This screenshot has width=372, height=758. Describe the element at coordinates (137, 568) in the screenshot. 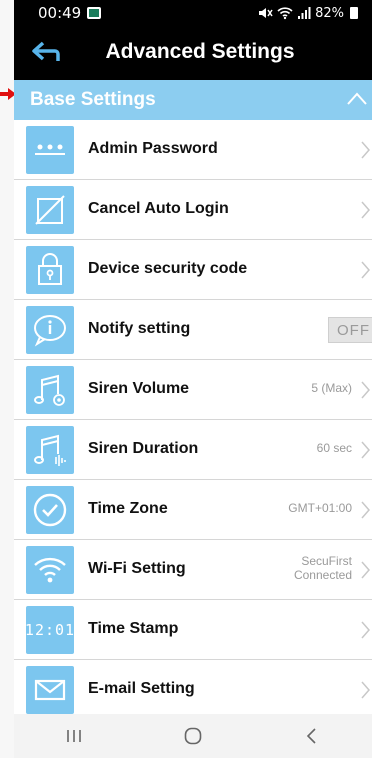

I see `row-label: Wi-Fi Setting` at that location.